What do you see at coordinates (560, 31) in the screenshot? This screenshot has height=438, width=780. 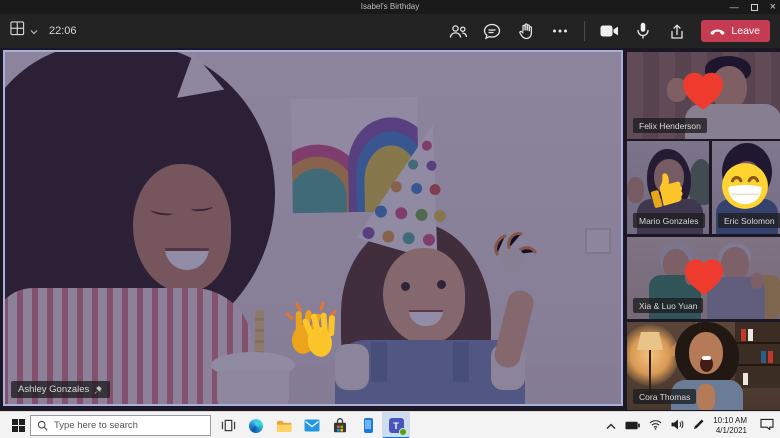 I see `more-icon` at bounding box center [560, 31].